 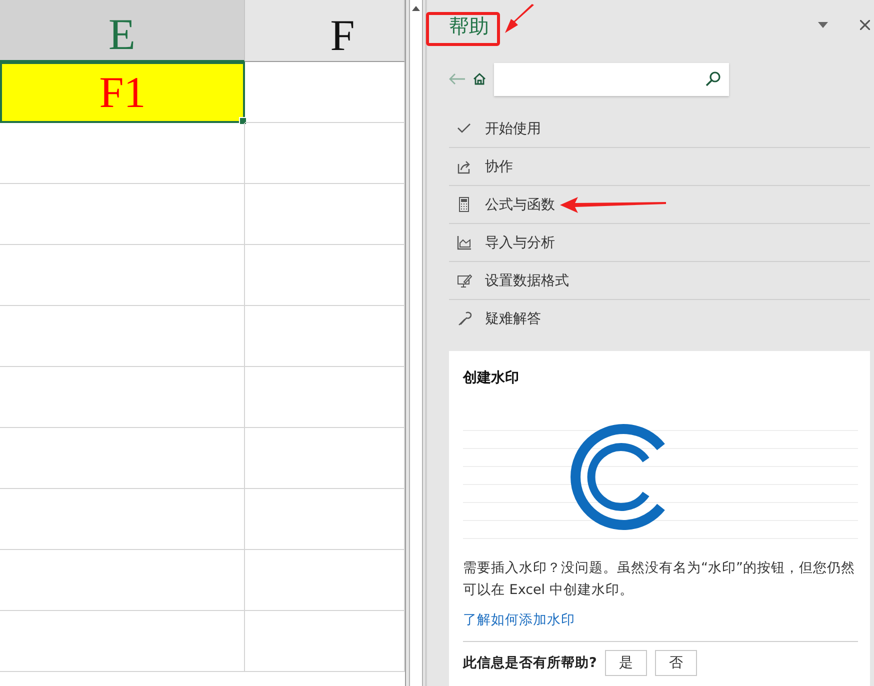 I want to click on feedback-button: 是, so click(x=625, y=663).